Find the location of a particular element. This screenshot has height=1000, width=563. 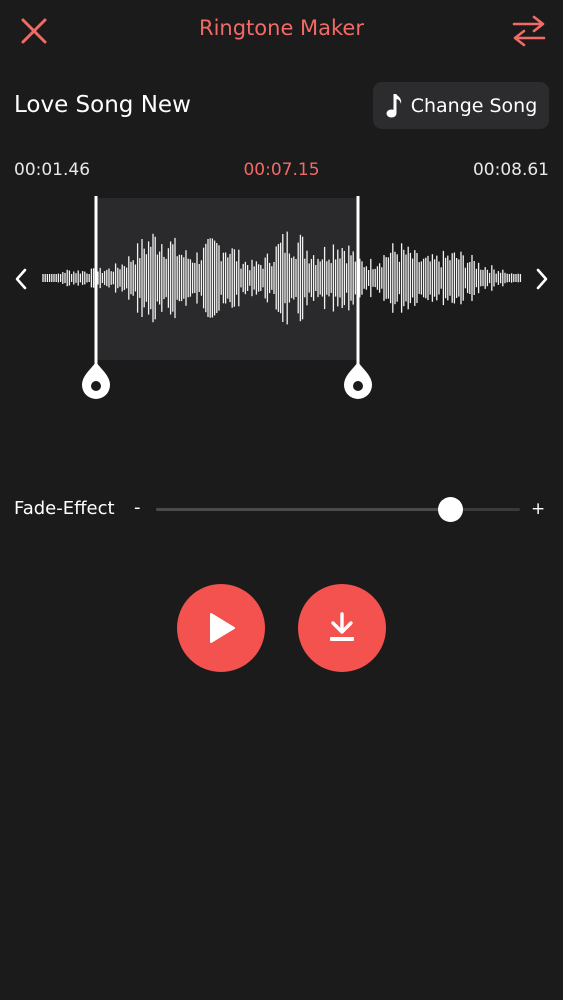

fade-effect-label: Fade-Effect is located at coordinates (64, 508).